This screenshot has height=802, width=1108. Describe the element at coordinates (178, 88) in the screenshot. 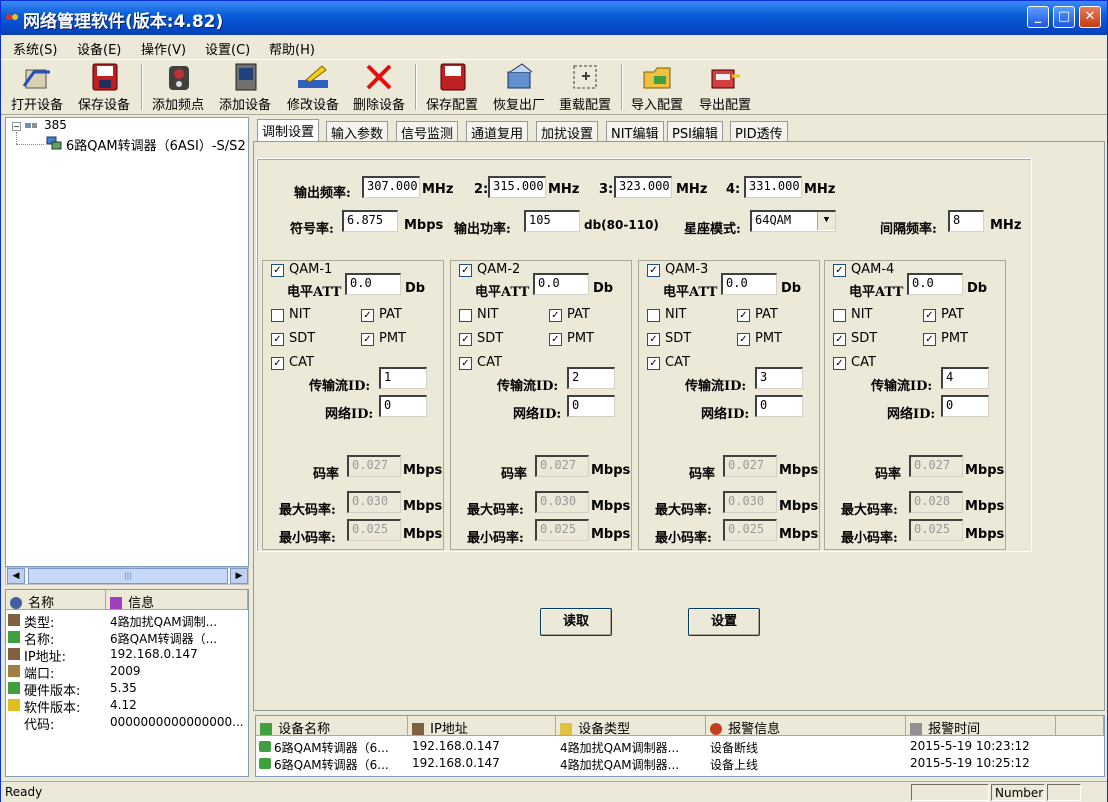

I see `add-freq-button: 添加频点` at that location.